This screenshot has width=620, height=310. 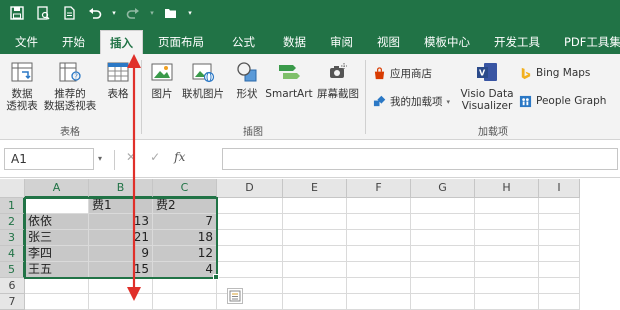 What do you see at coordinates (379, 188) in the screenshot?
I see `column-header-f: F` at bounding box center [379, 188].